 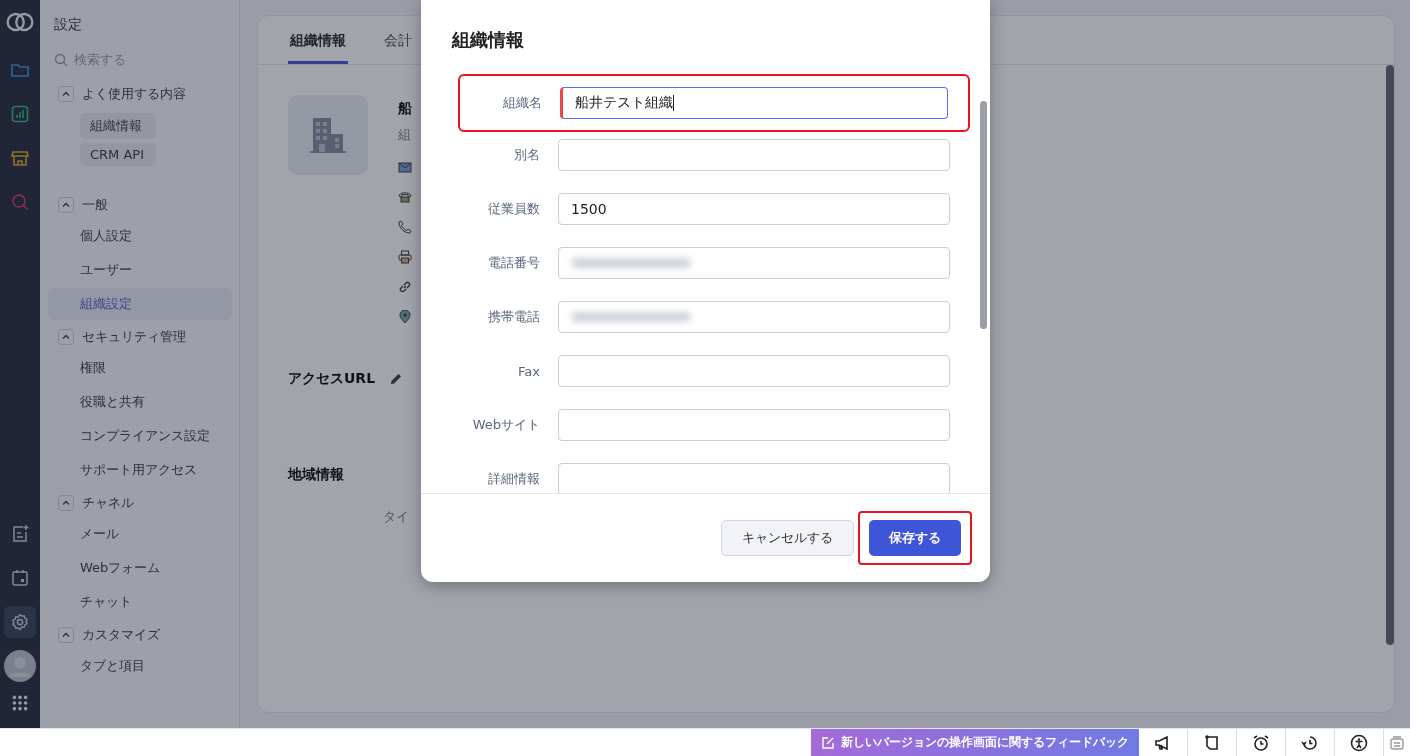 I want to click on settings-icon, so click(x=20, y=622).